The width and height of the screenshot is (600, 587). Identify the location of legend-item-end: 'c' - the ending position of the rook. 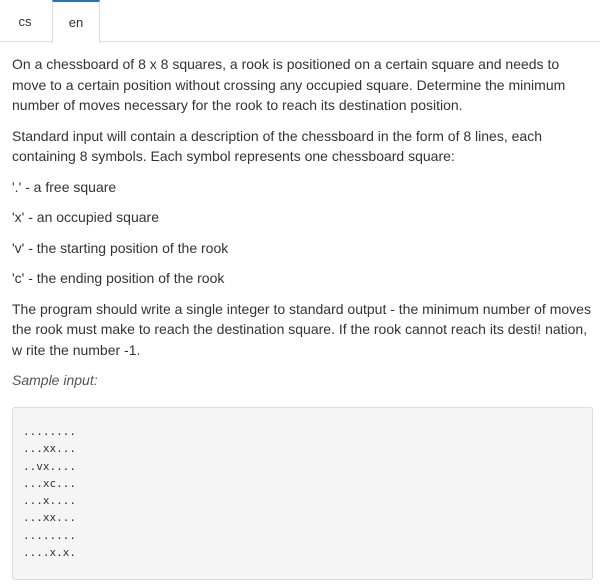
(118, 278).